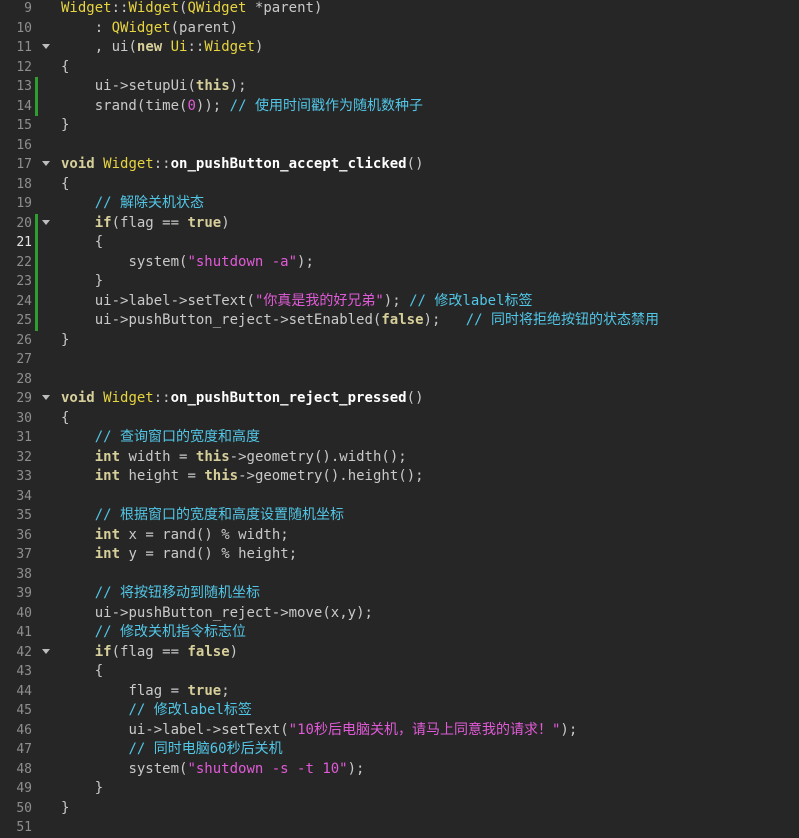 This screenshot has width=799, height=838. Describe the element at coordinates (24, 476) in the screenshot. I see `line-number: 33` at that location.